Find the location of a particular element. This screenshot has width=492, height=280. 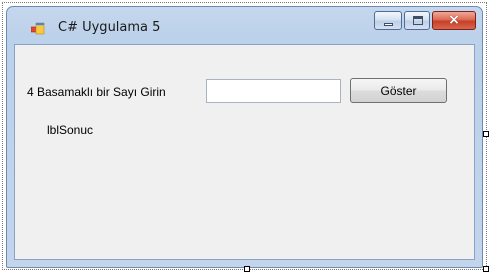

caption-buttons: × is located at coordinates (425, 21).